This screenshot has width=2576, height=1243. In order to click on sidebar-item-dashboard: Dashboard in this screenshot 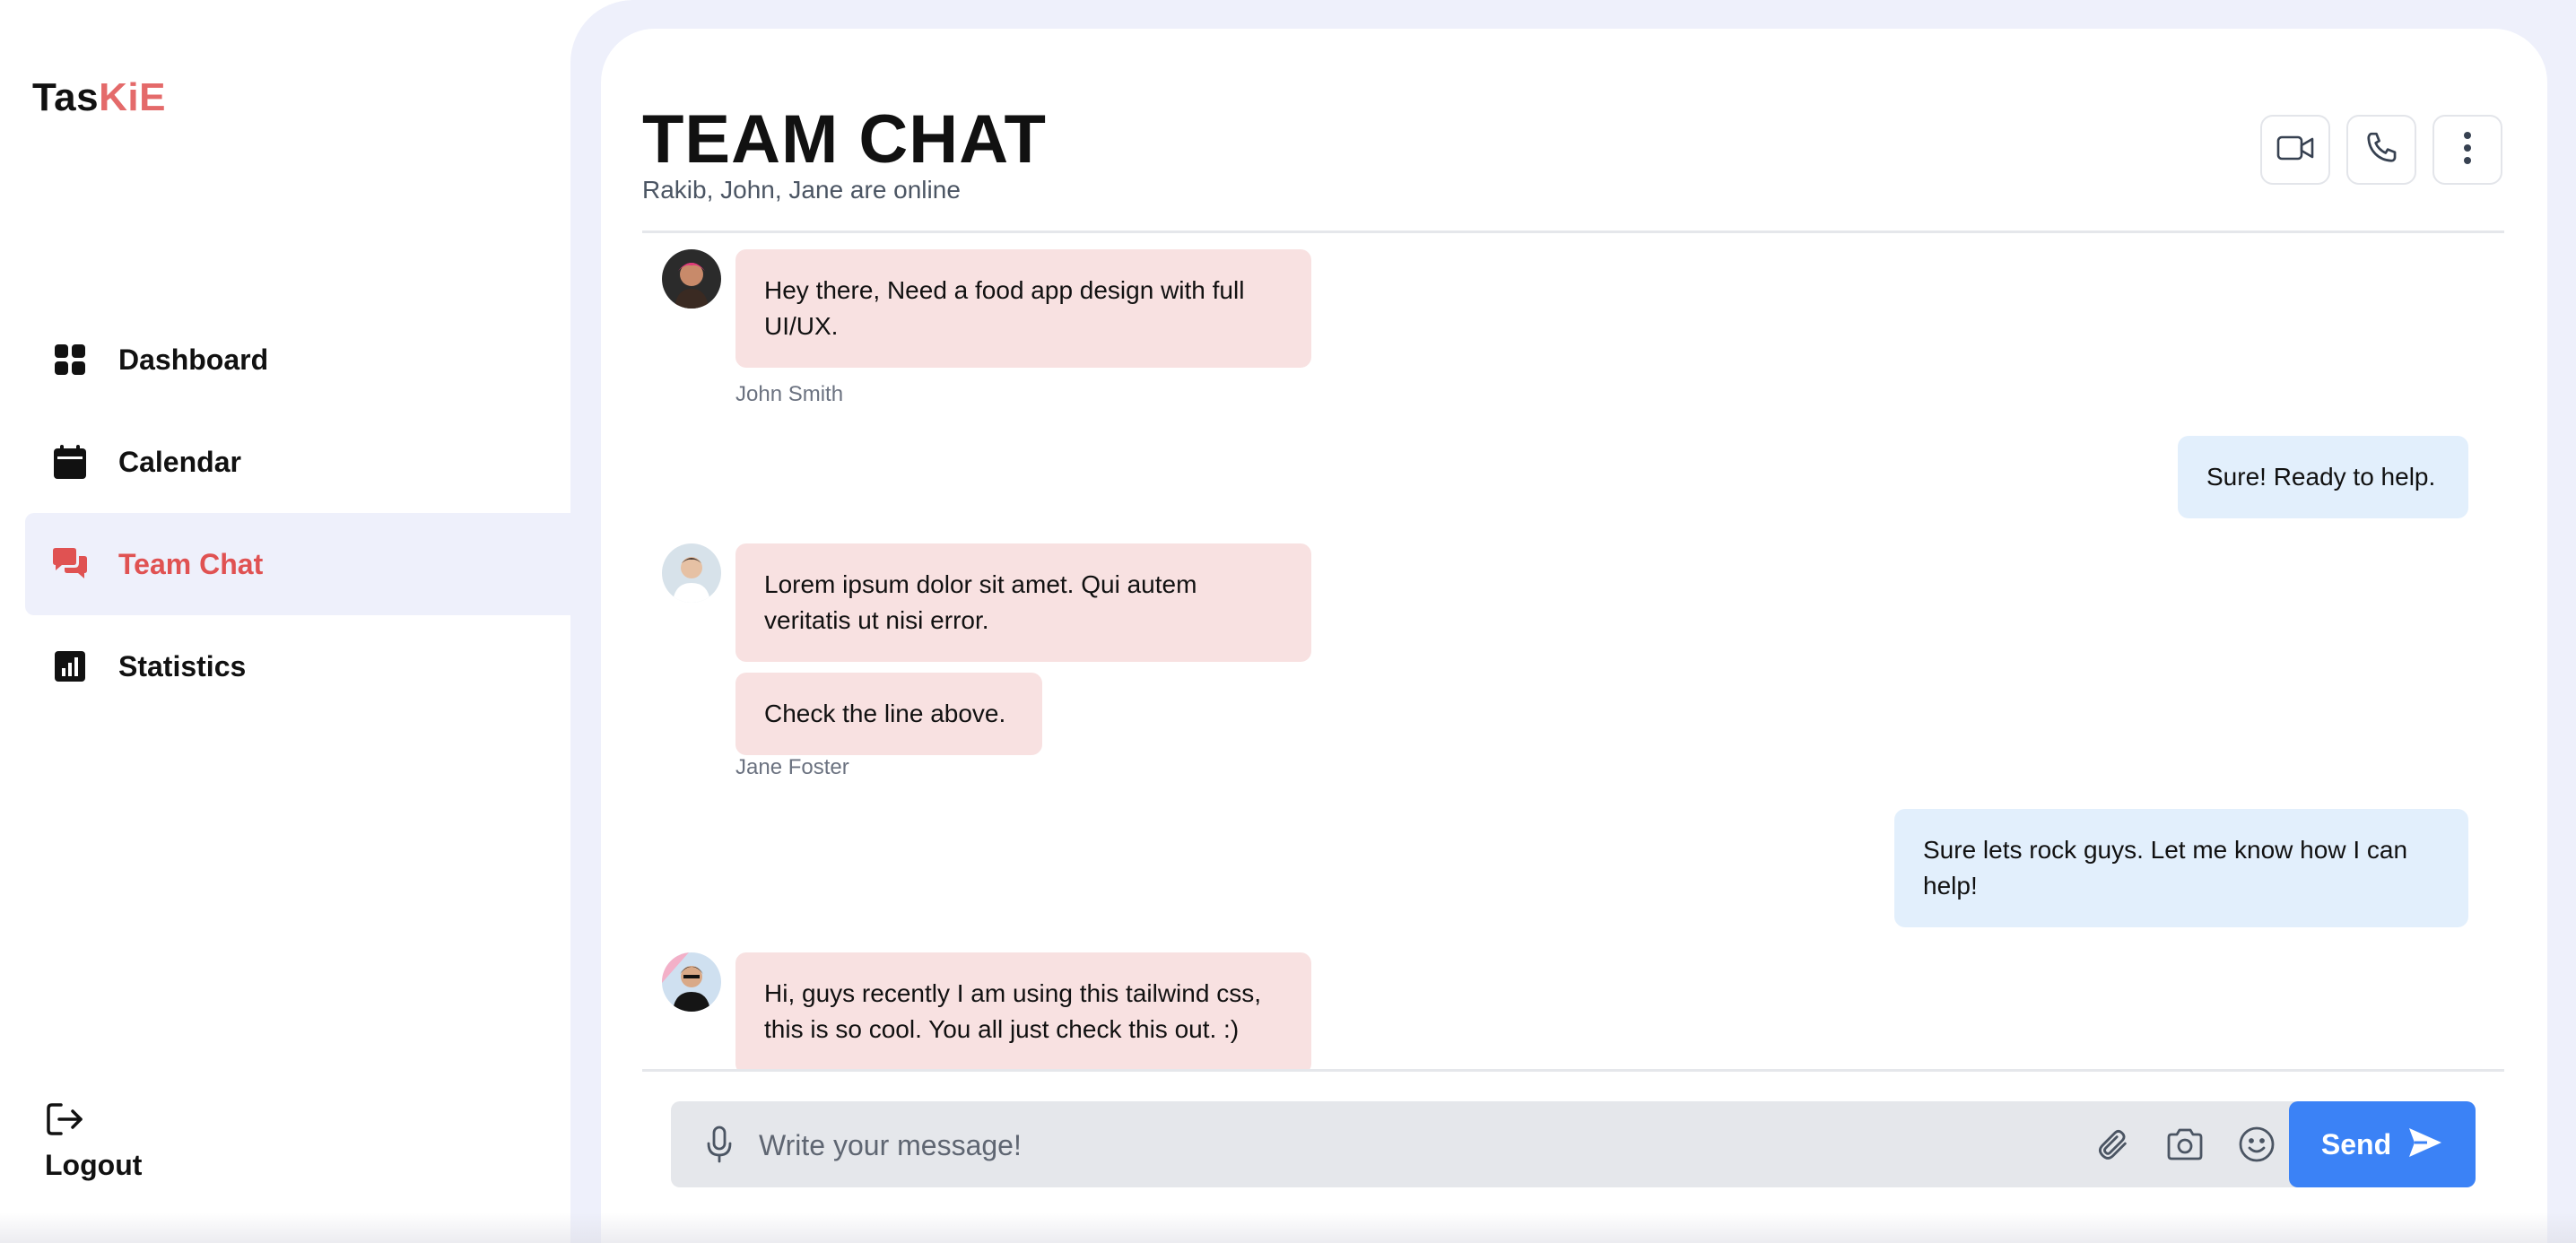, I will do `click(297, 360)`.